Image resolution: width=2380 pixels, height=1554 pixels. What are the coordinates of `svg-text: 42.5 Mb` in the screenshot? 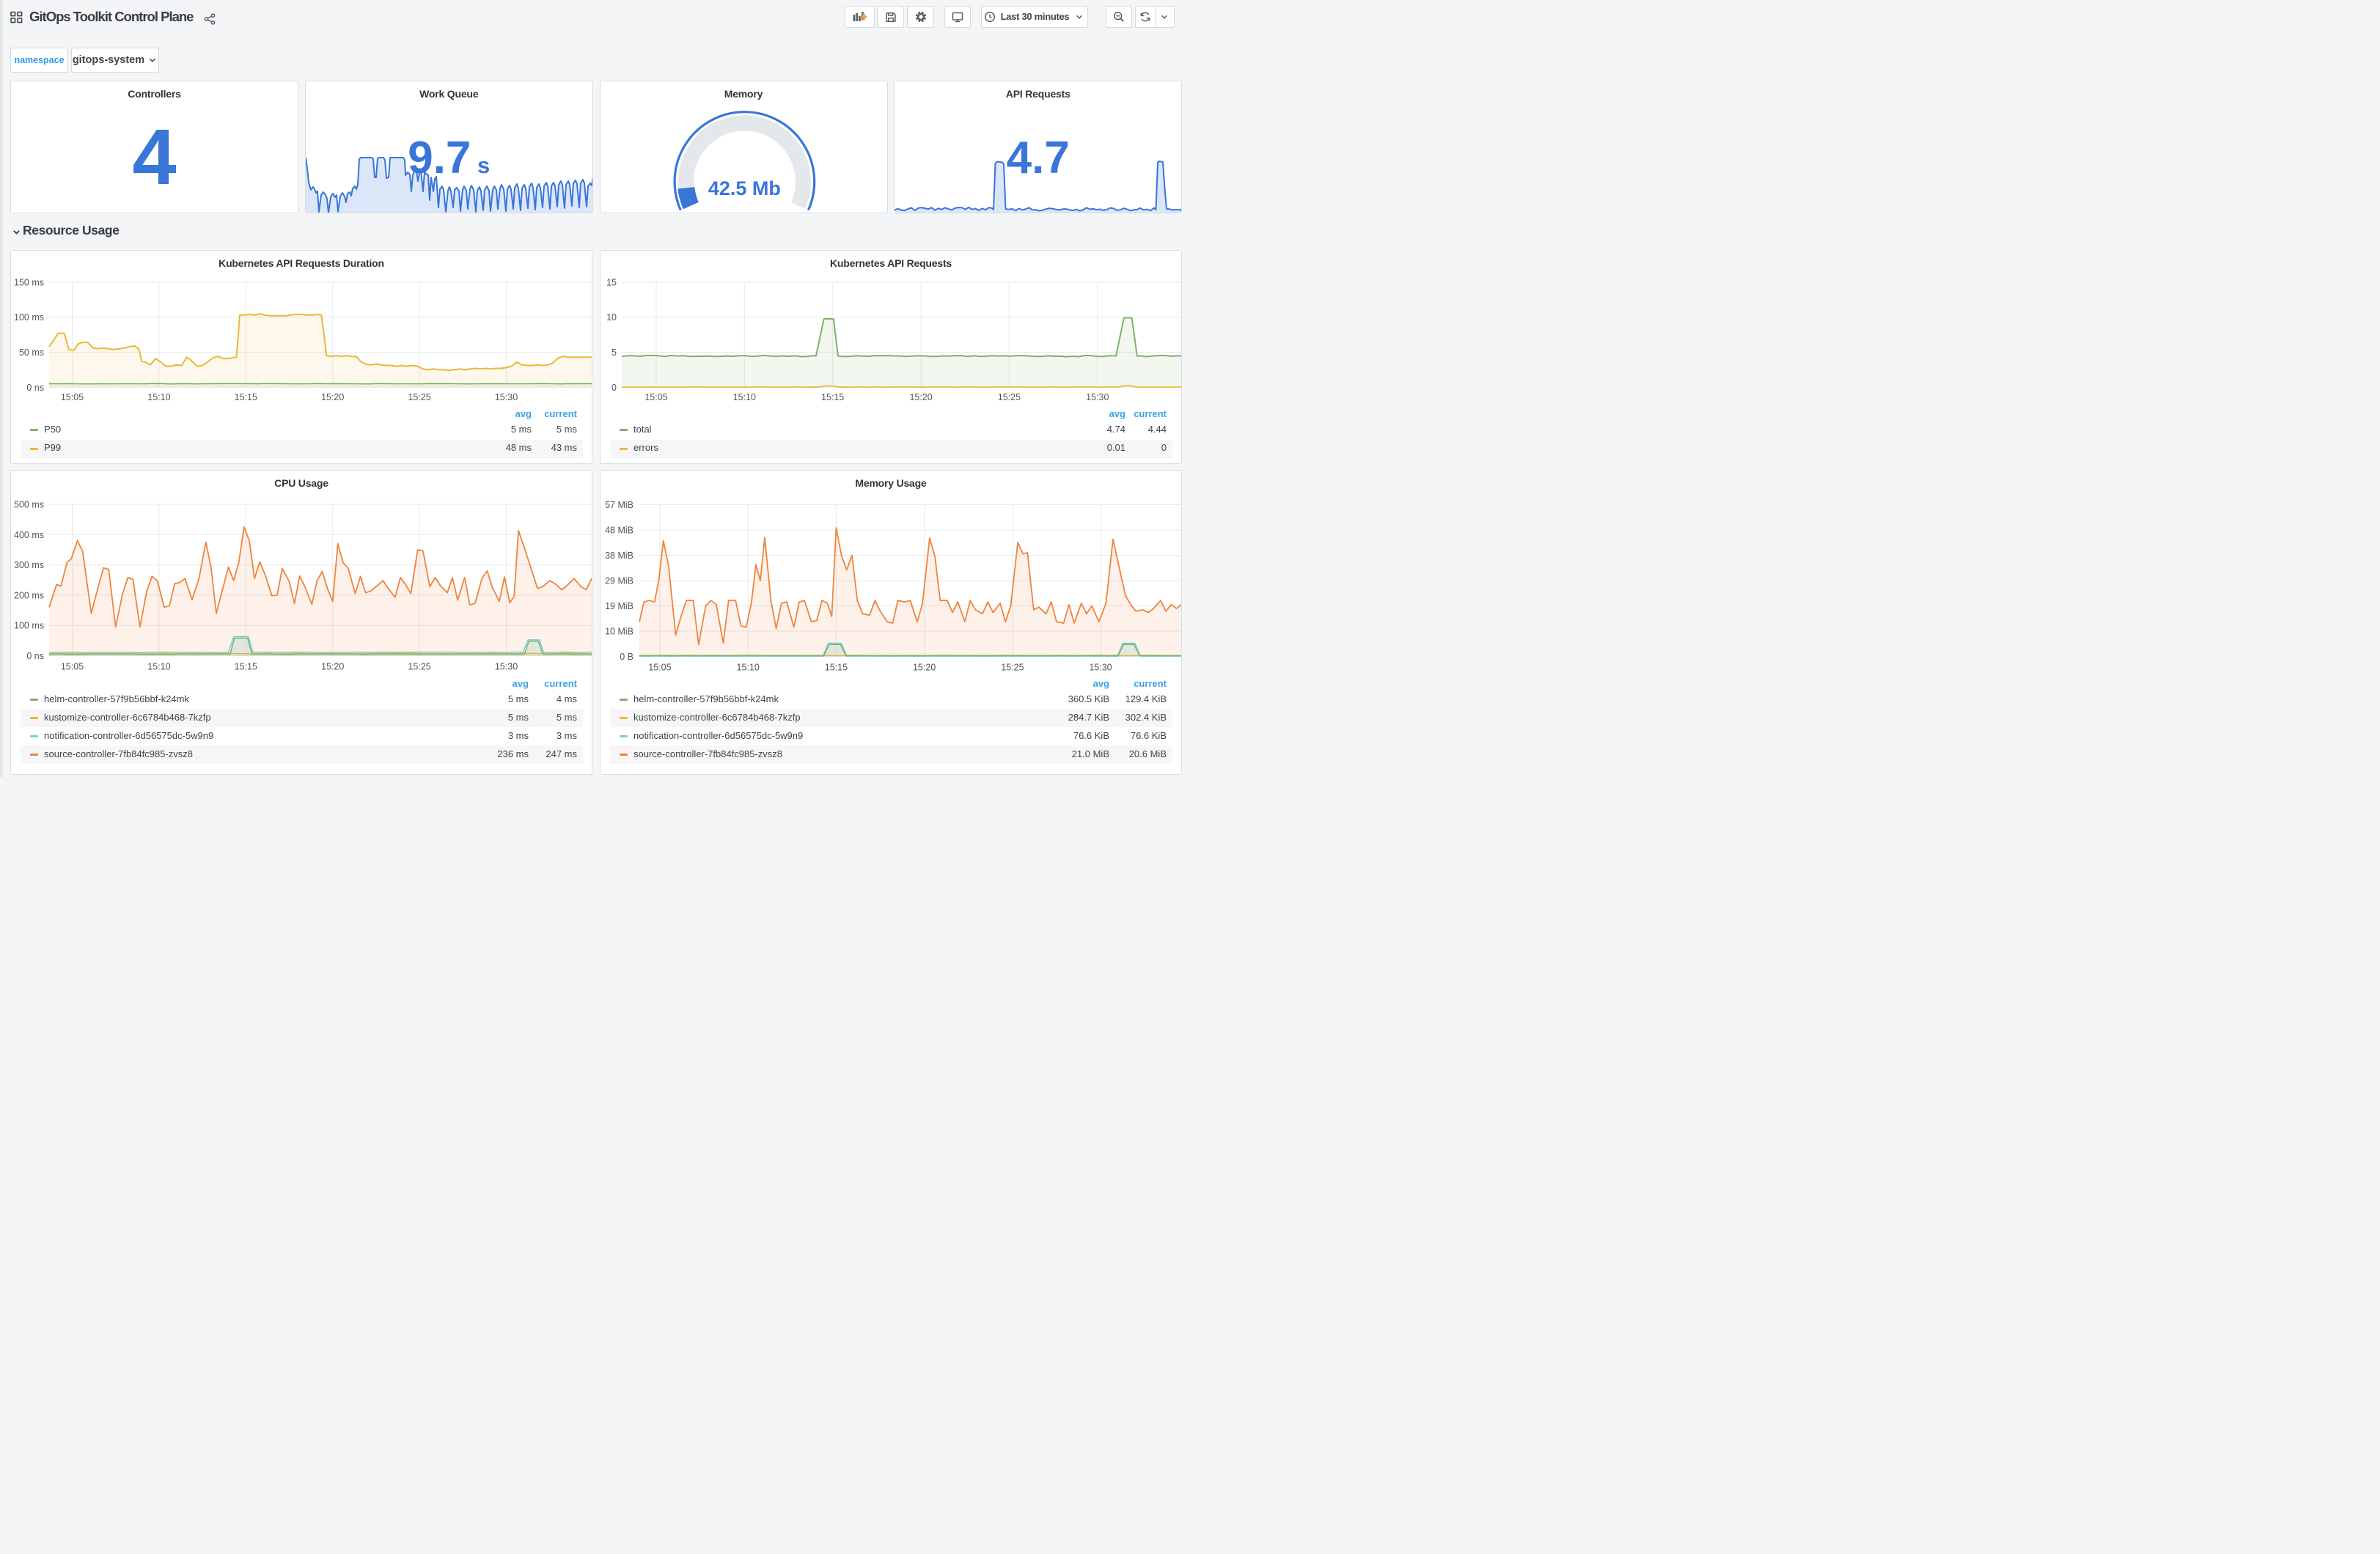 It's located at (744, 188).